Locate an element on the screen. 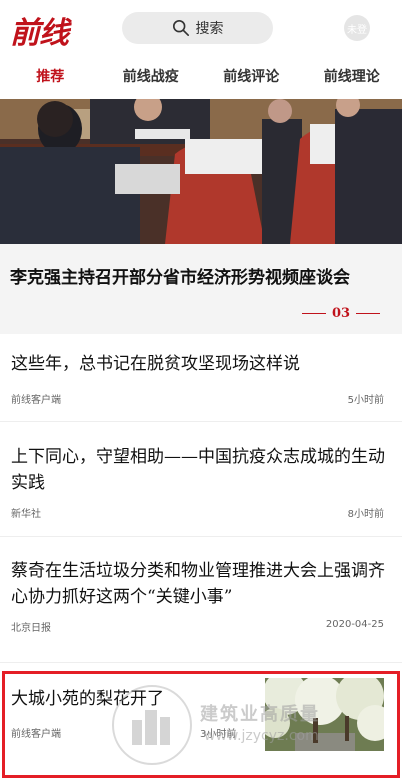 The width and height of the screenshot is (402, 780). search-label: 搜索 is located at coordinates (209, 29).